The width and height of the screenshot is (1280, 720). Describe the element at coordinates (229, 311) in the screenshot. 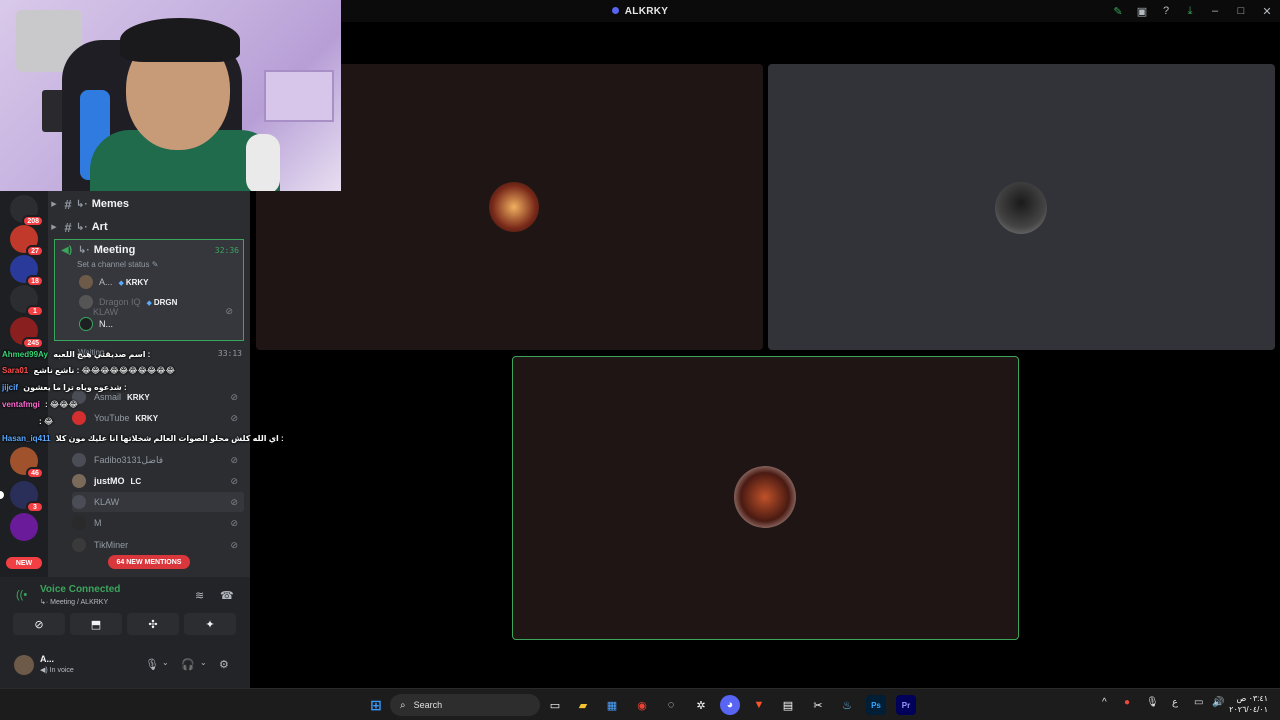

I see `deafened-icon: ⊘` at that location.